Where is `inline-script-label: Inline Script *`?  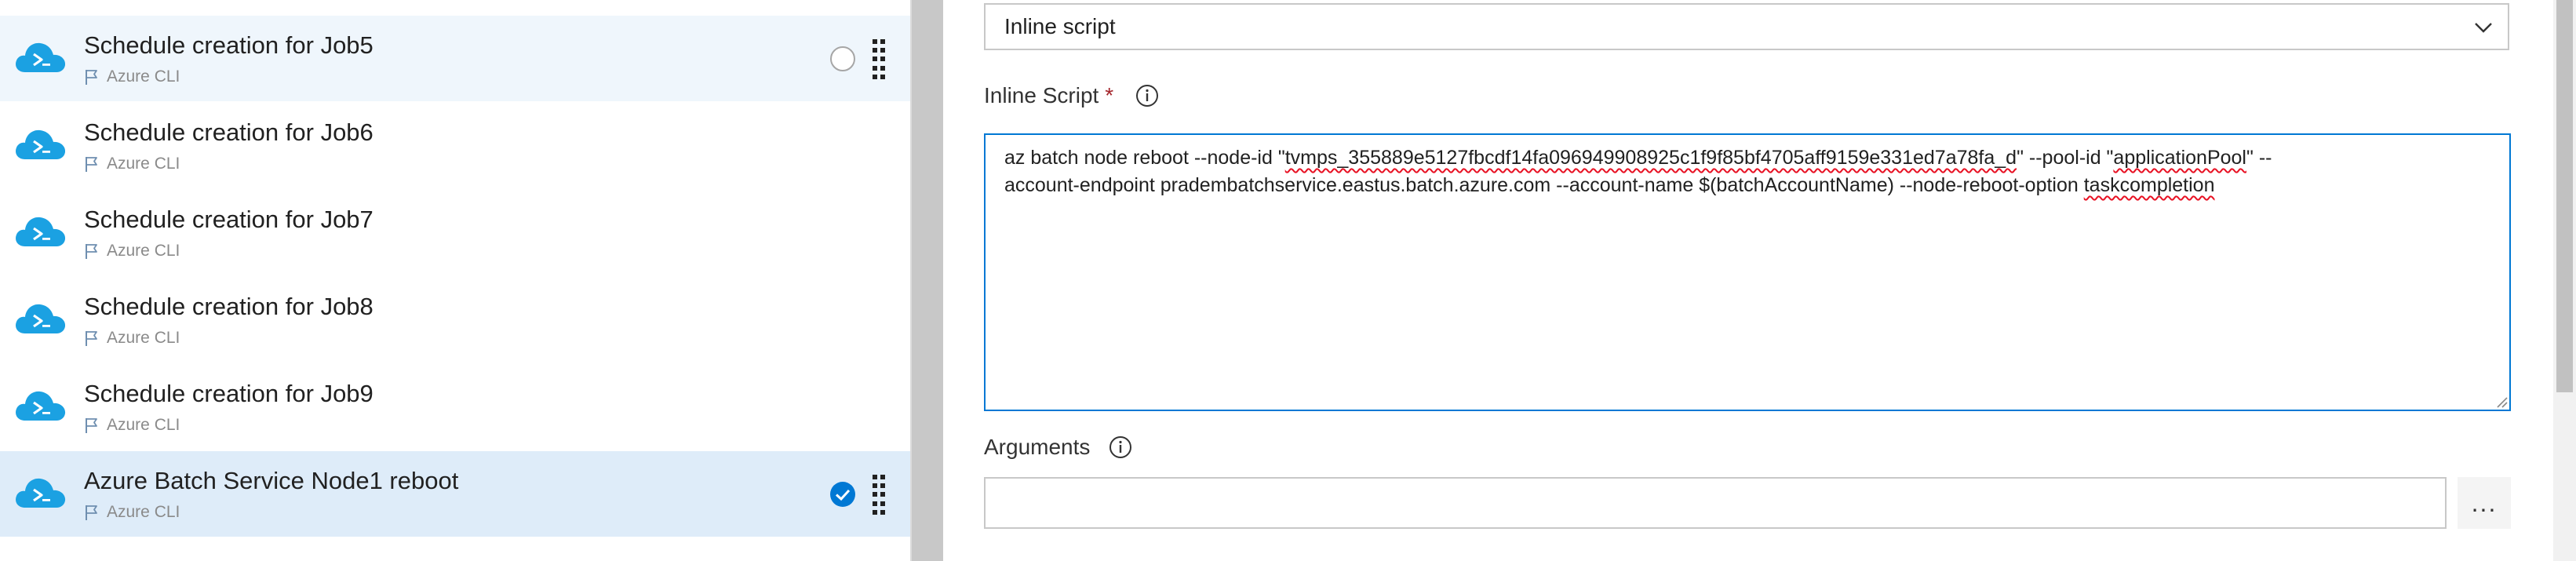
inline-script-label: Inline Script * is located at coordinates (1071, 95).